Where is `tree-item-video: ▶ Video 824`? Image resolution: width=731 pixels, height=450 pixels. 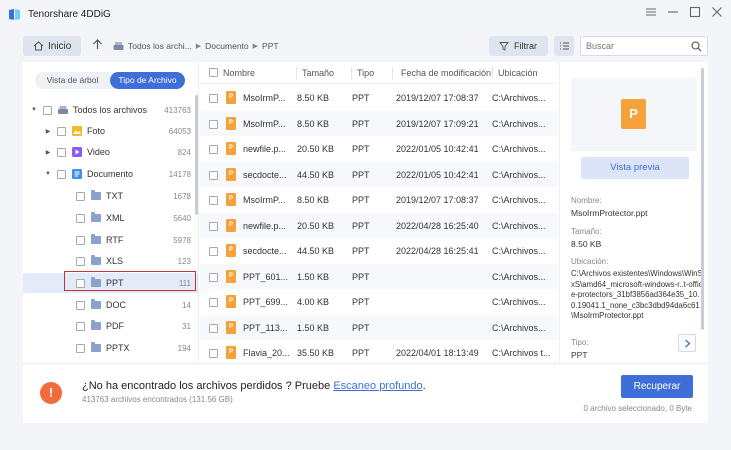 tree-item-video: ▶ Video 824 is located at coordinates (110, 152).